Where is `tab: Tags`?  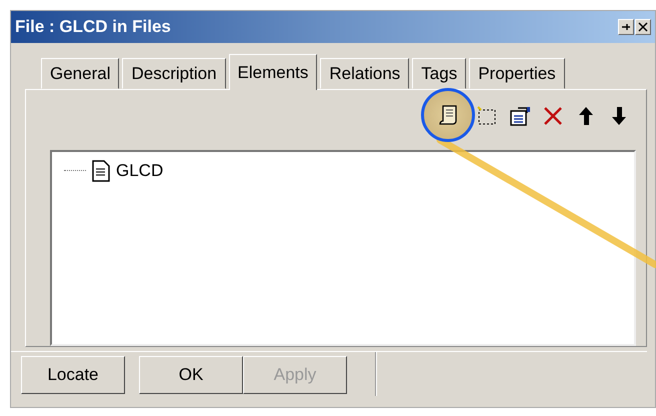
tab: Tags is located at coordinates (439, 73).